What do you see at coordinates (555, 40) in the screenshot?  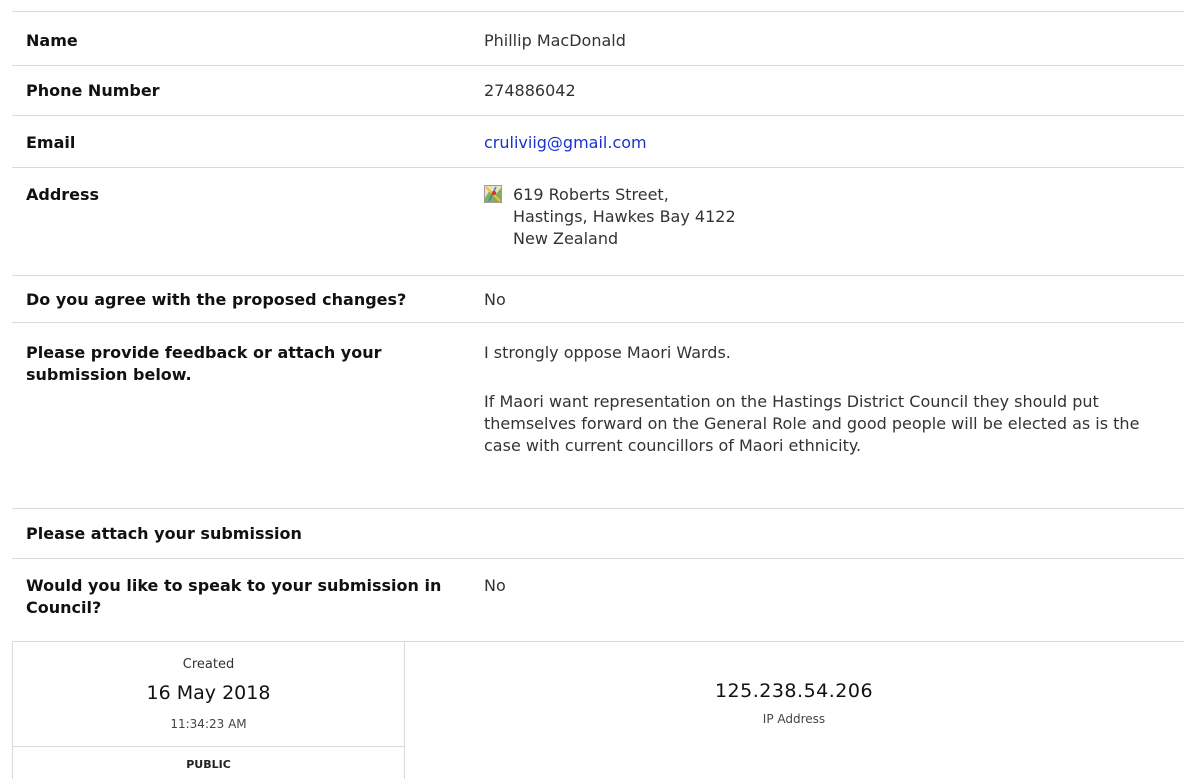 I see `name-value: Phillip MacDonald` at bounding box center [555, 40].